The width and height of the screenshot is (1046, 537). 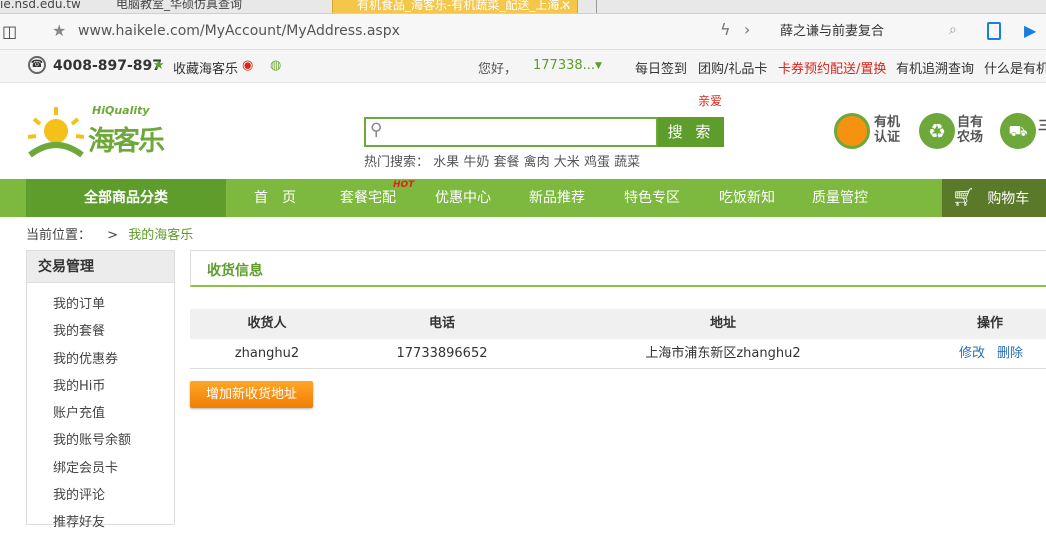 I want to click on logo: HiQuality 海客乐, so click(x=101, y=135).